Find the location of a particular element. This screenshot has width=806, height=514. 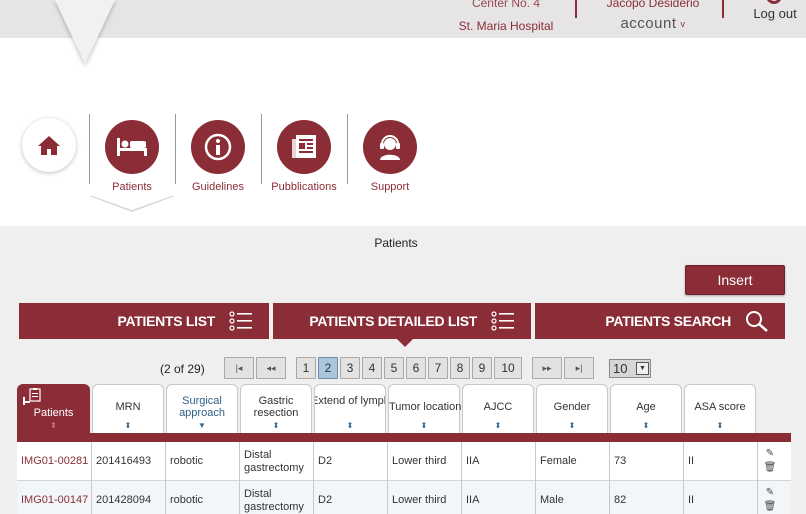

column-header-patients: Patients ⬍ is located at coordinates (53, 410).